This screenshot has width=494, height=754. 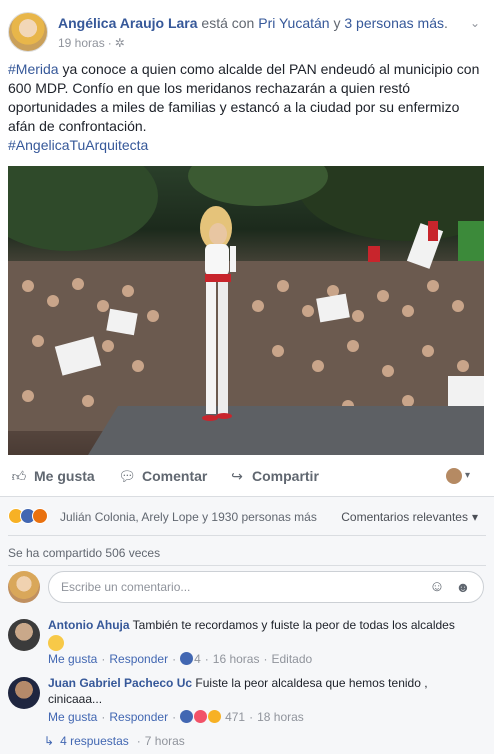 What do you see at coordinates (404, 517) in the screenshot?
I see `comment-sort-label: Comentarios relevantes` at bounding box center [404, 517].